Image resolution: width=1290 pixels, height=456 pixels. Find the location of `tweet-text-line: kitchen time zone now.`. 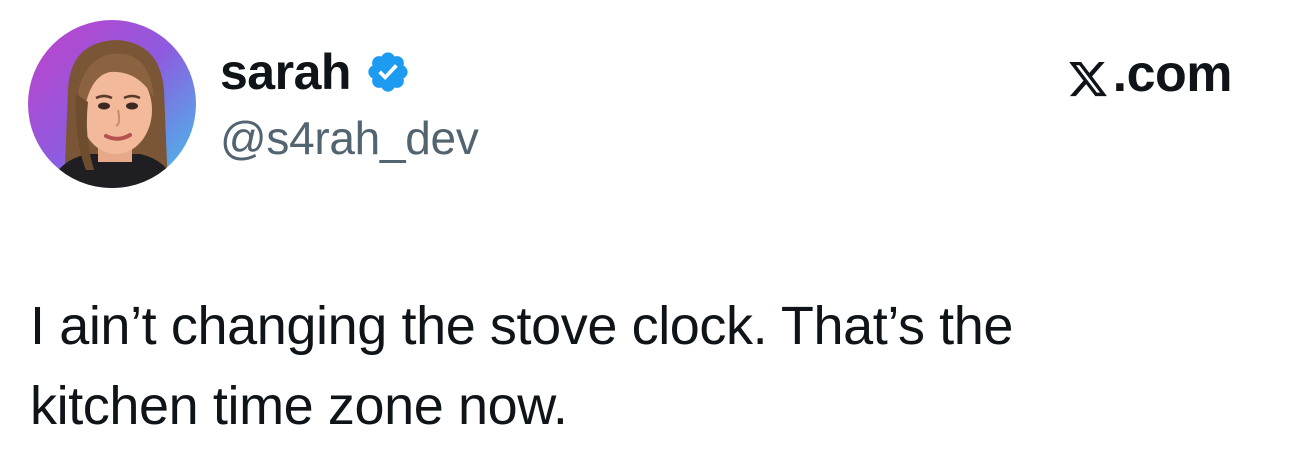

tweet-text-line: kitchen time zone now. is located at coordinates (299, 406).